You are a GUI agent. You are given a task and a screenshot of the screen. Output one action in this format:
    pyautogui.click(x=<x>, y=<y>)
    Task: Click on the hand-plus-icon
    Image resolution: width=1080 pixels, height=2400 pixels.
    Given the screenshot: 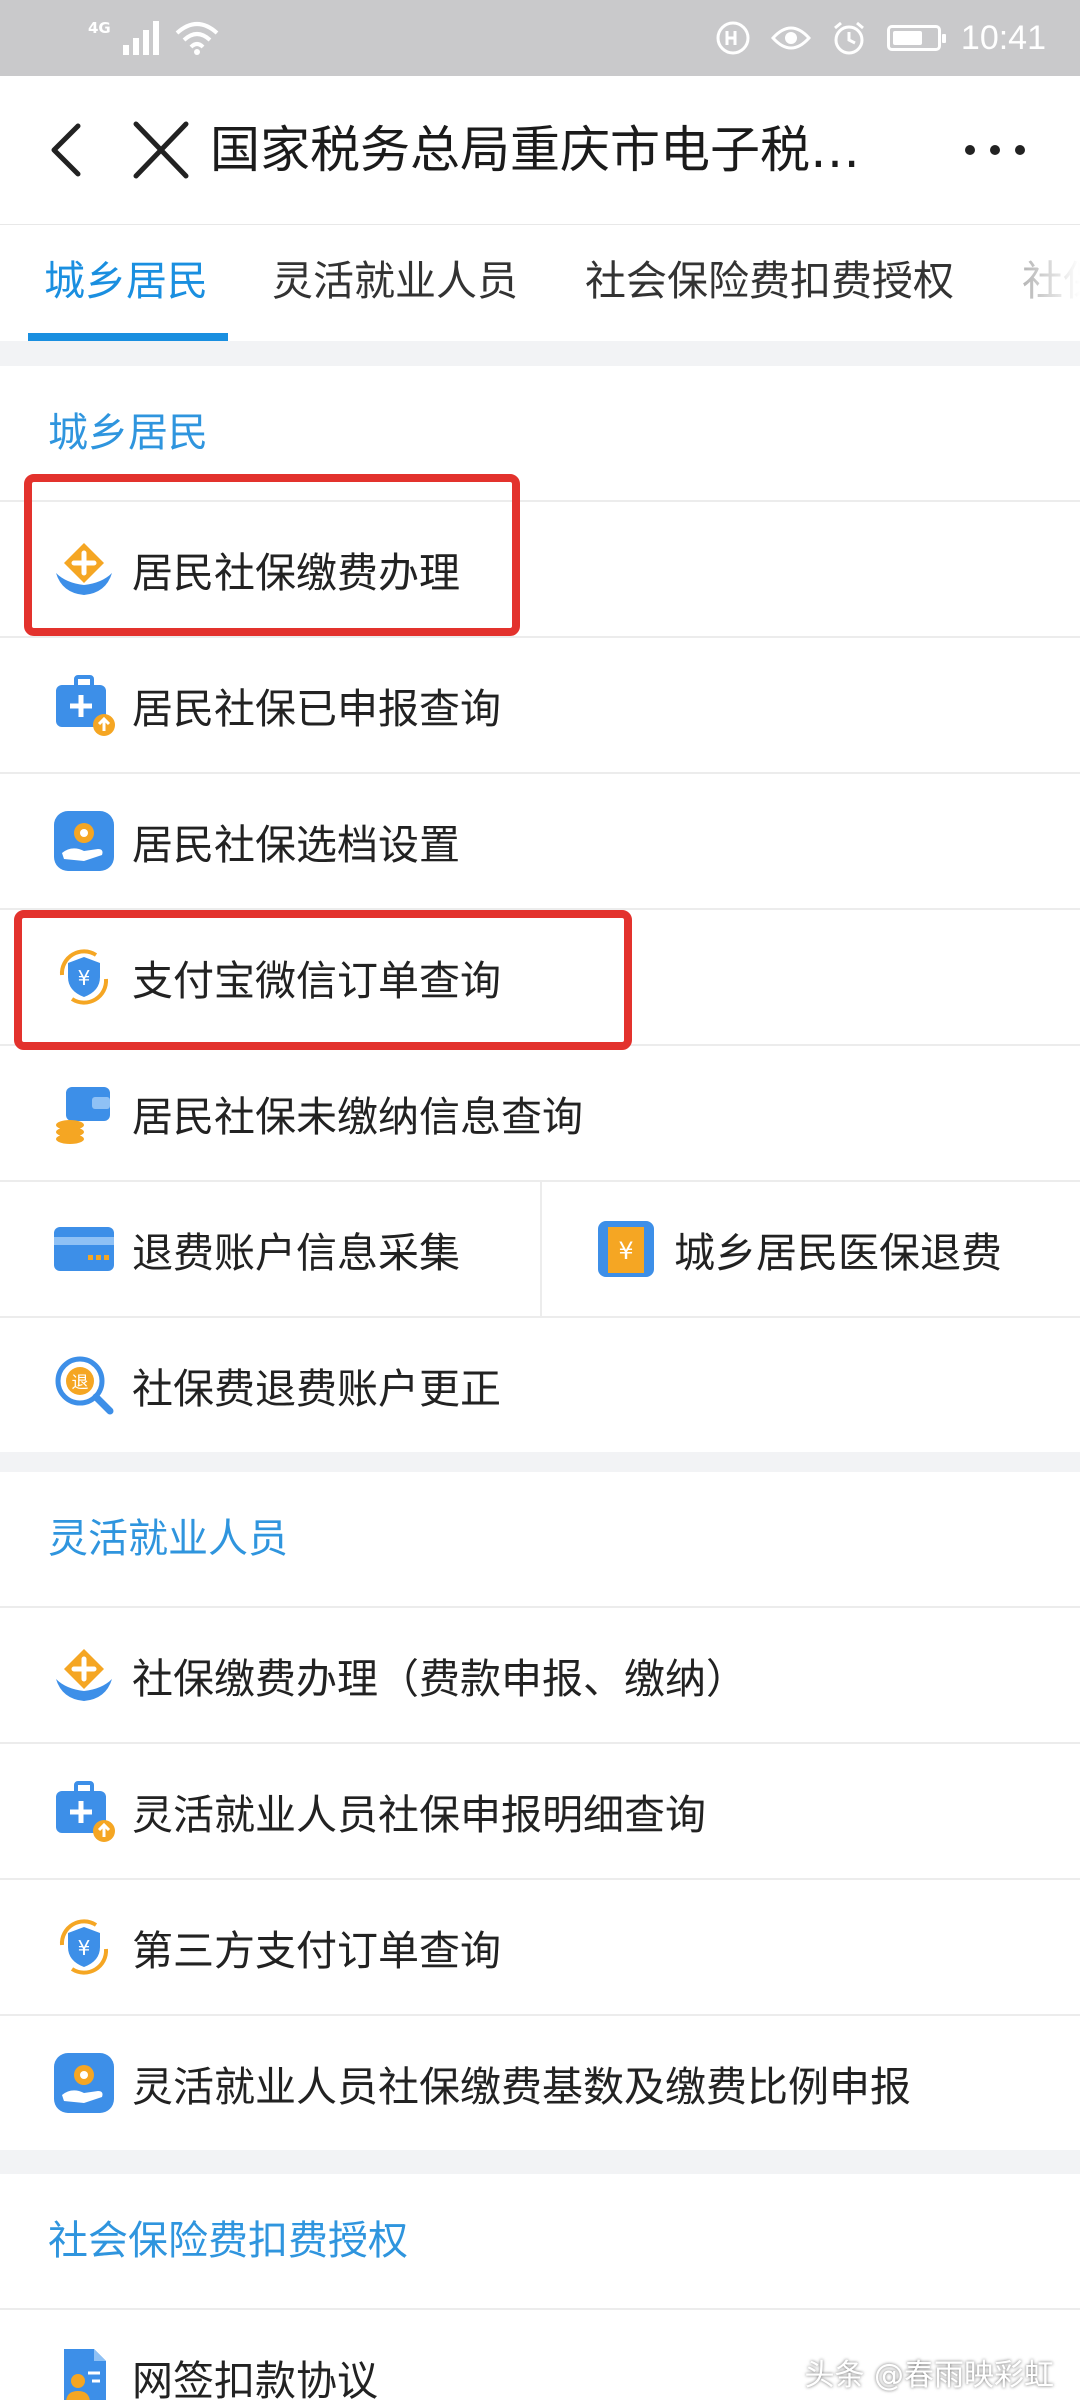 What is the action you would take?
    pyautogui.click(x=84, y=1675)
    